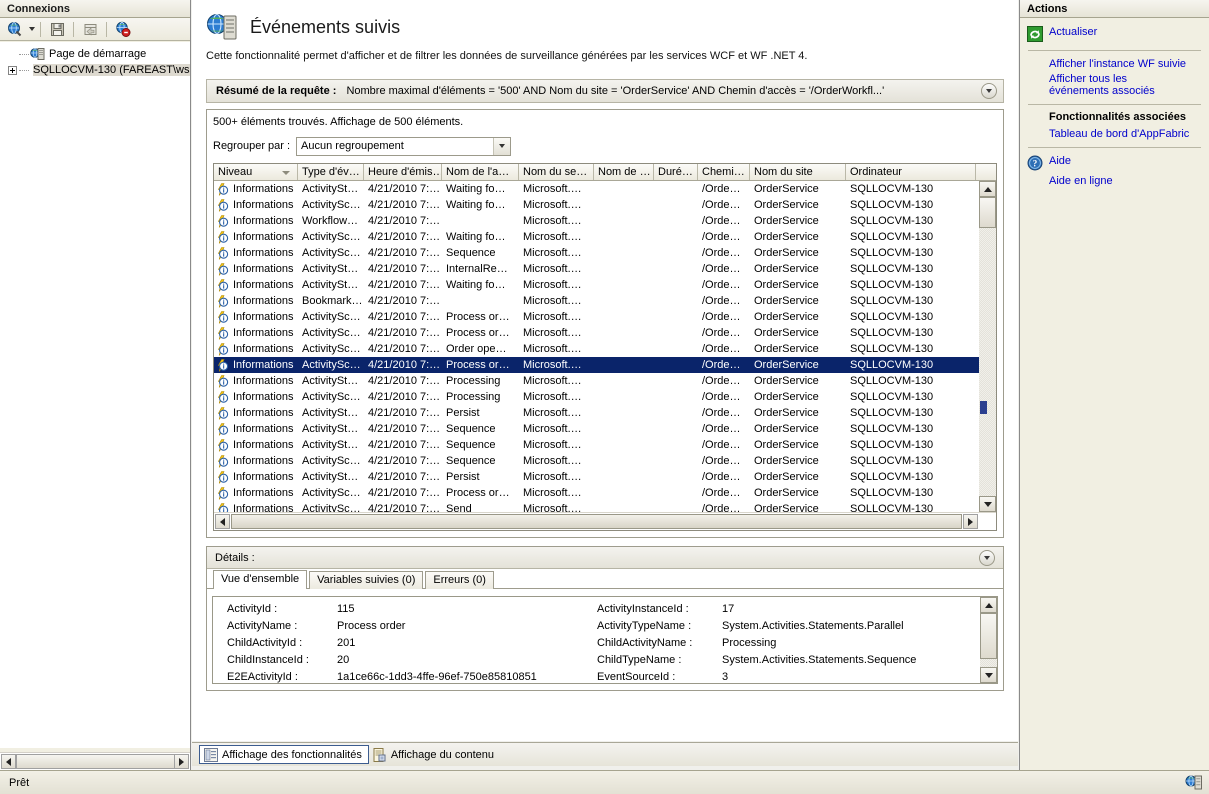 The height and width of the screenshot is (794, 1209). What do you see at coordinates (749, 643) in the screenshot?
I see `detail-value-right: Processing` at bounding box center [749, 643].